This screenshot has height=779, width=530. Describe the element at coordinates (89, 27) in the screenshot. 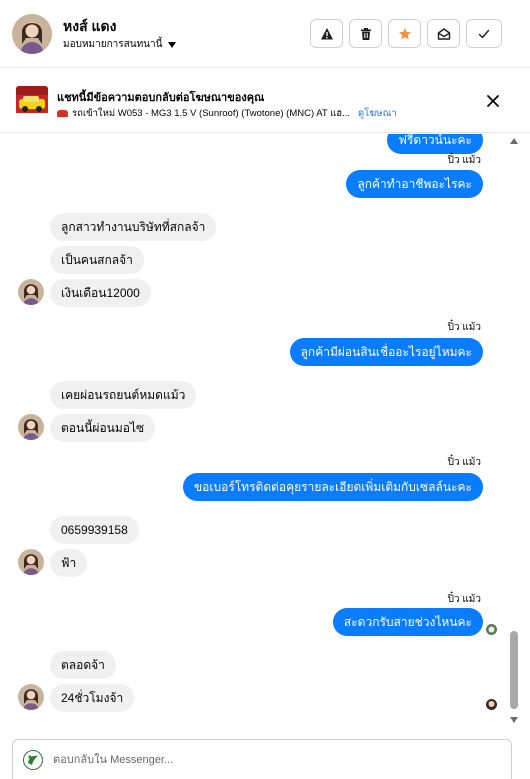

I see `contact-name: หงส์ แดง` at that location.